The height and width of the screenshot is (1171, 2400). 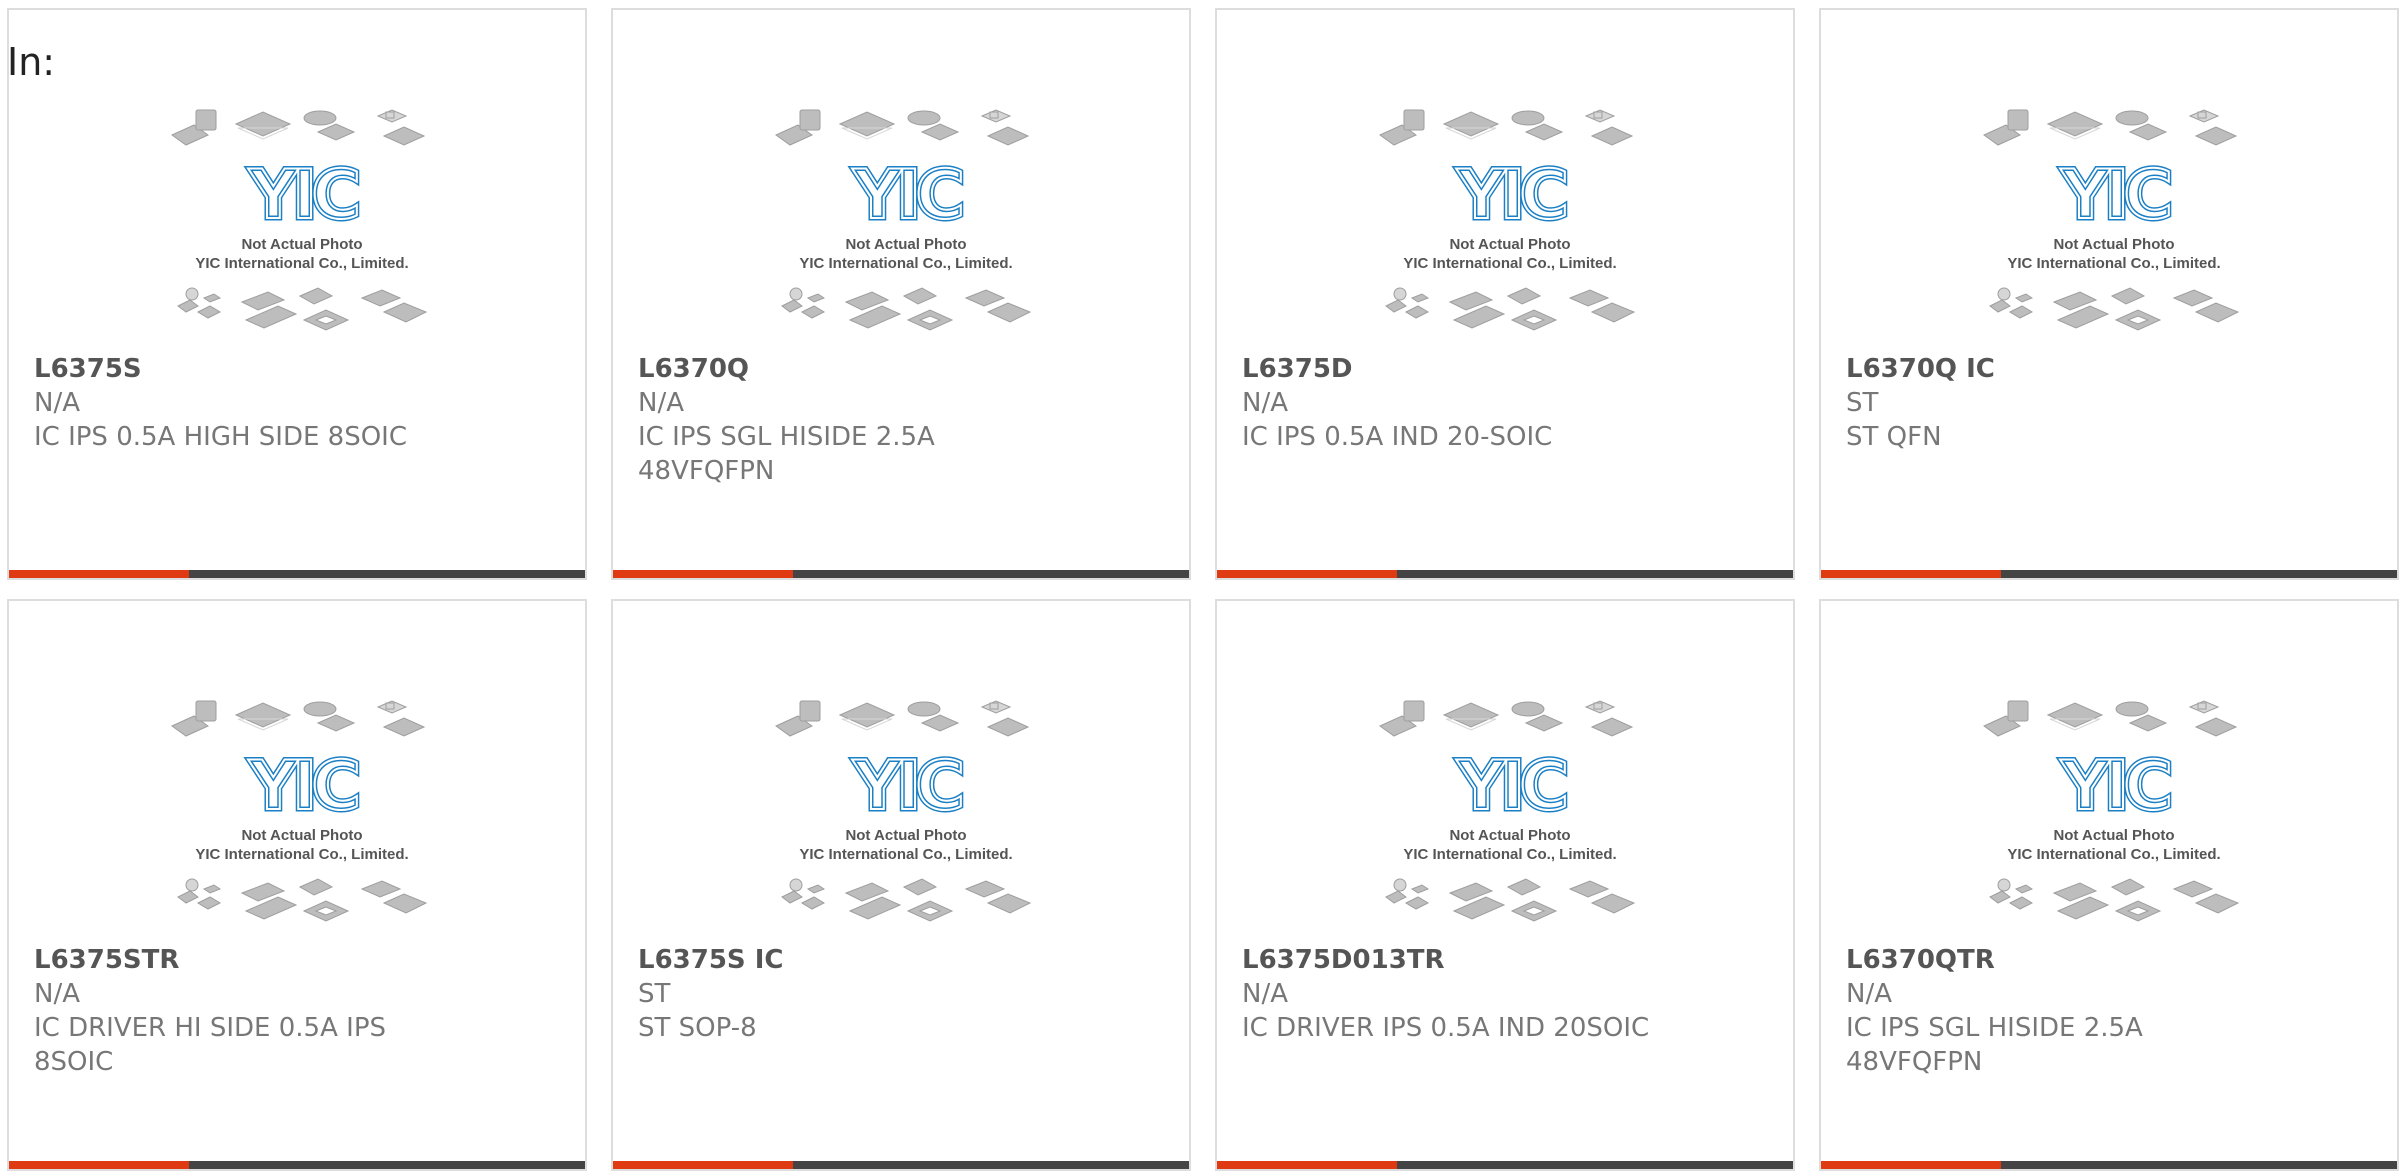 What do you see at coordinates (2109, 960) in the screenshot?
I see `part-number: L6370QTR` at bounding box center [2109, 960].